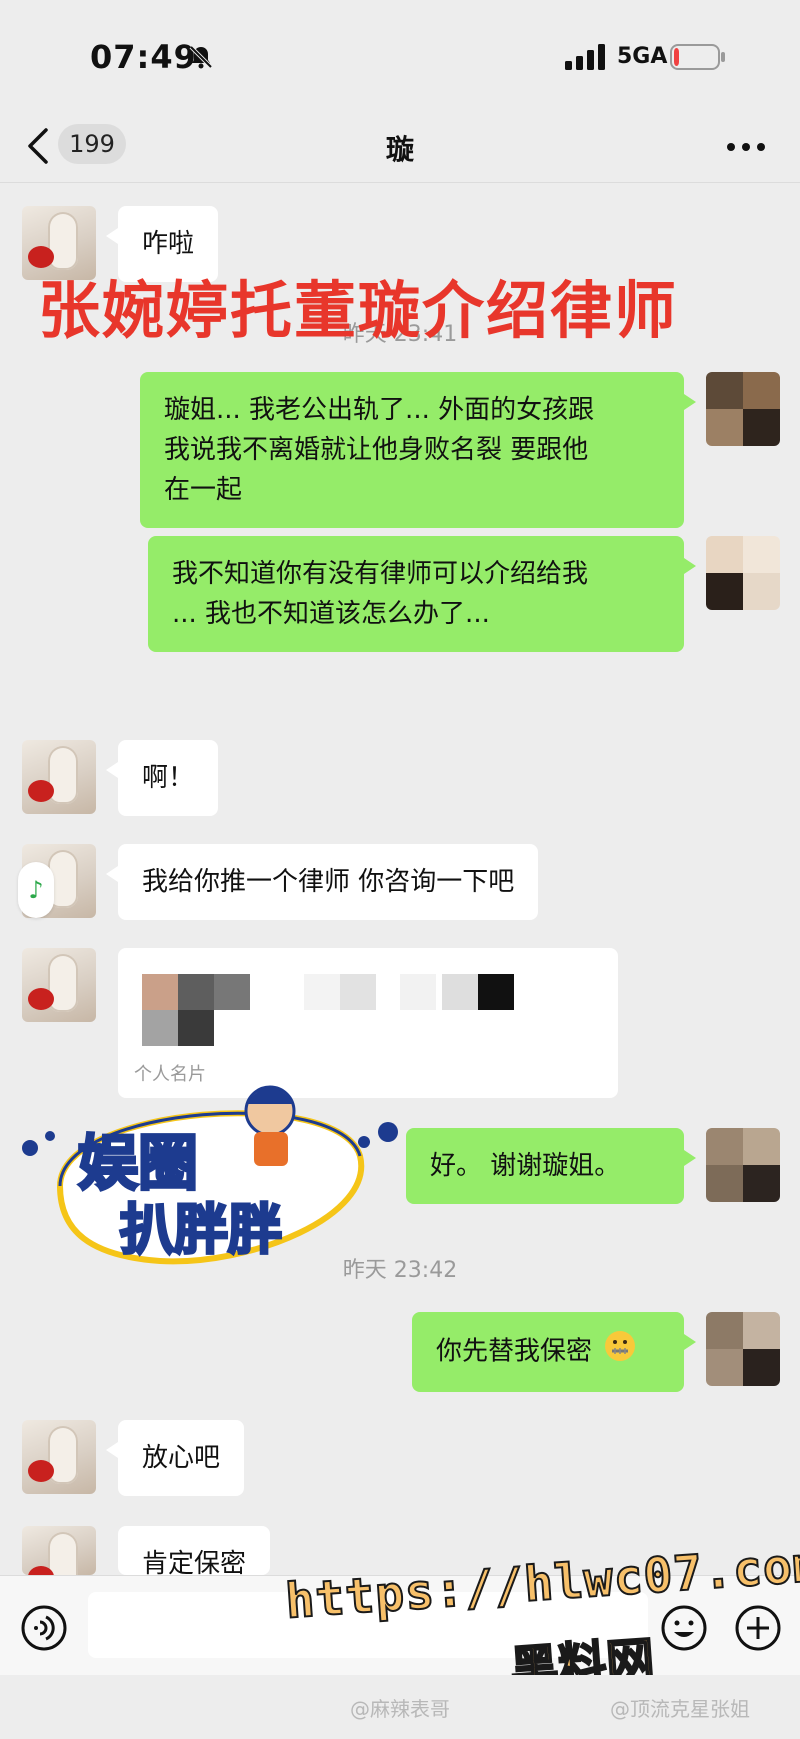 The image size is (800, 1739). I want to click on floating-music-icon: ♪, so click(36, 890).